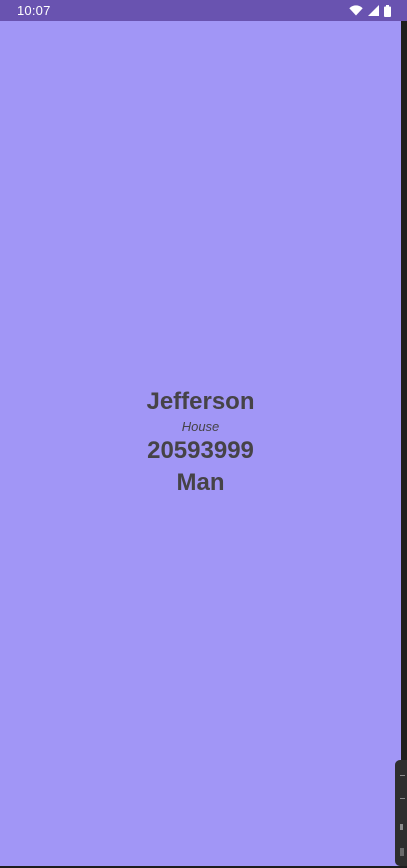 This screenshot has height=868, width=407. Describe the element at coordinates (200, 482) in the screenshot. I see `person-gender: Man` at that location.